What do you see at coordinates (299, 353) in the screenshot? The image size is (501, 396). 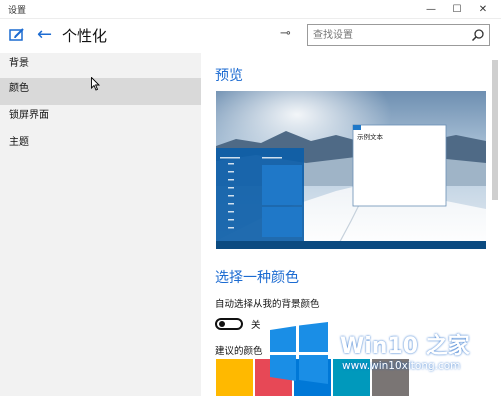 I see `windows-logo-icon` at bounding box center [299, 353].